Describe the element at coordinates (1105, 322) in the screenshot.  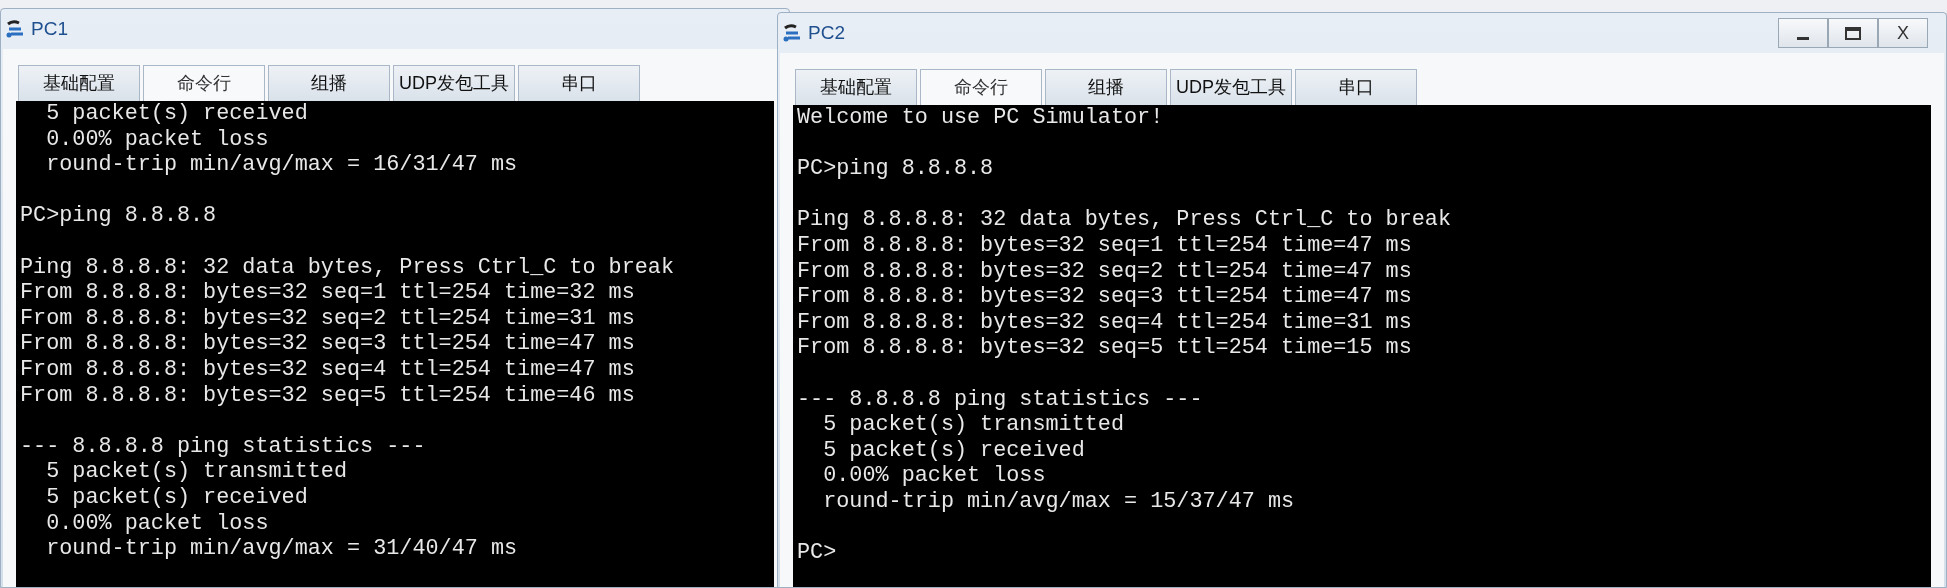
I see `terminal-line: From 8.8.8.8: bytes=32 seq=4 ttl=254 time=31 ms` at that location.